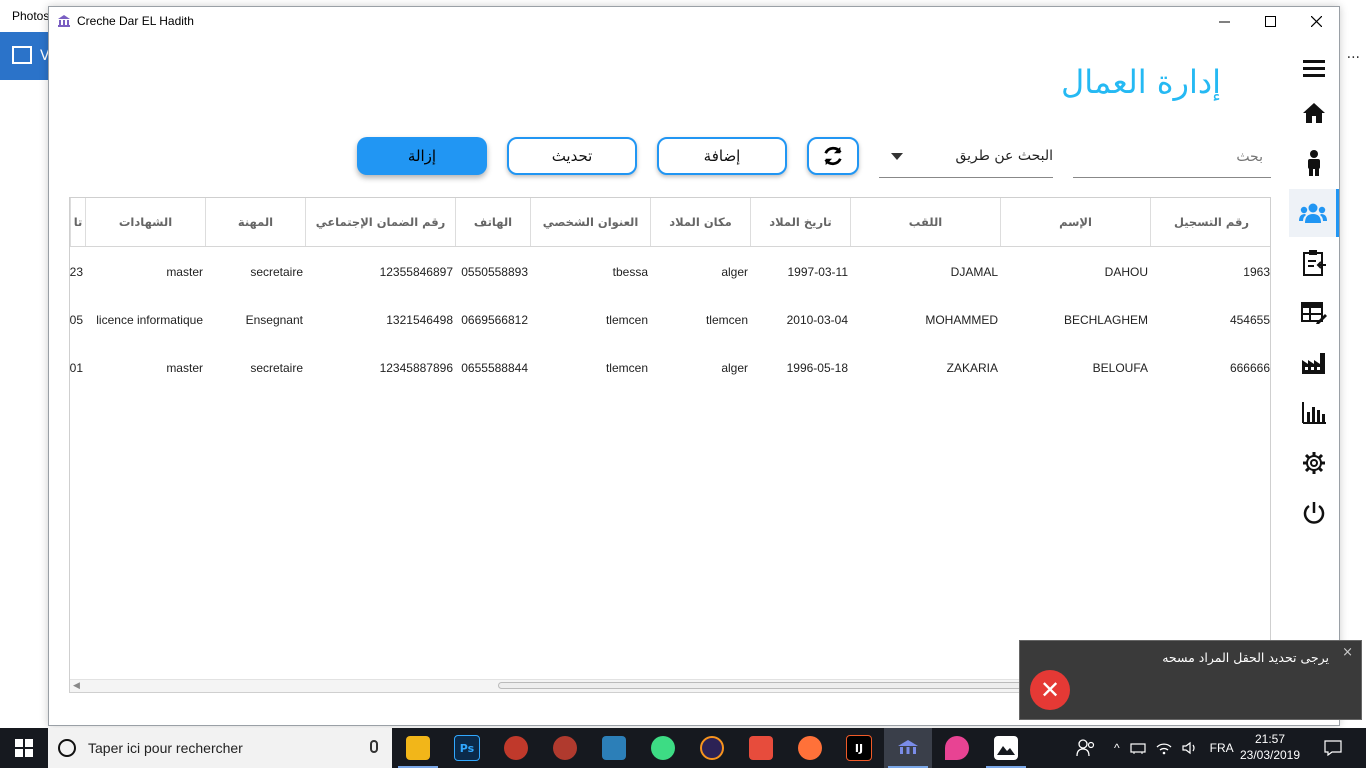  I want to click on column-header: الإسم, so click(1075, 222).